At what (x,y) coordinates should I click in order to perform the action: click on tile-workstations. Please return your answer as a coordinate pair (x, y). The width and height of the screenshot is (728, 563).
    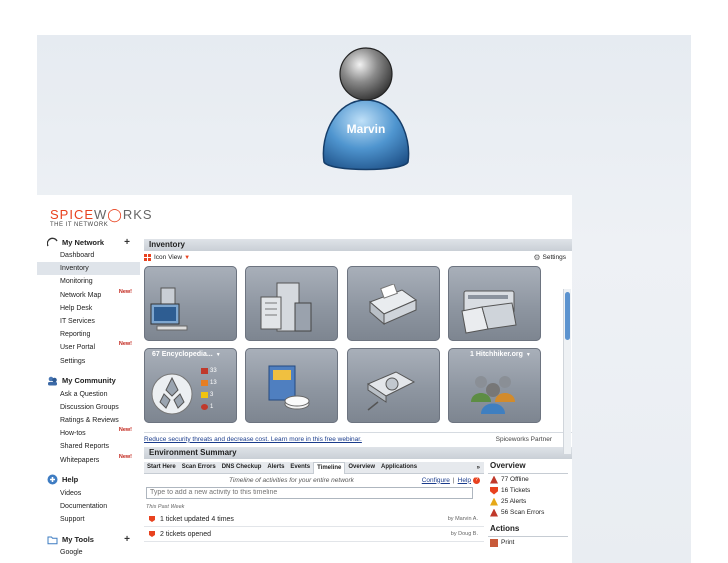
    Looking at the image, I should click on (190, 303).